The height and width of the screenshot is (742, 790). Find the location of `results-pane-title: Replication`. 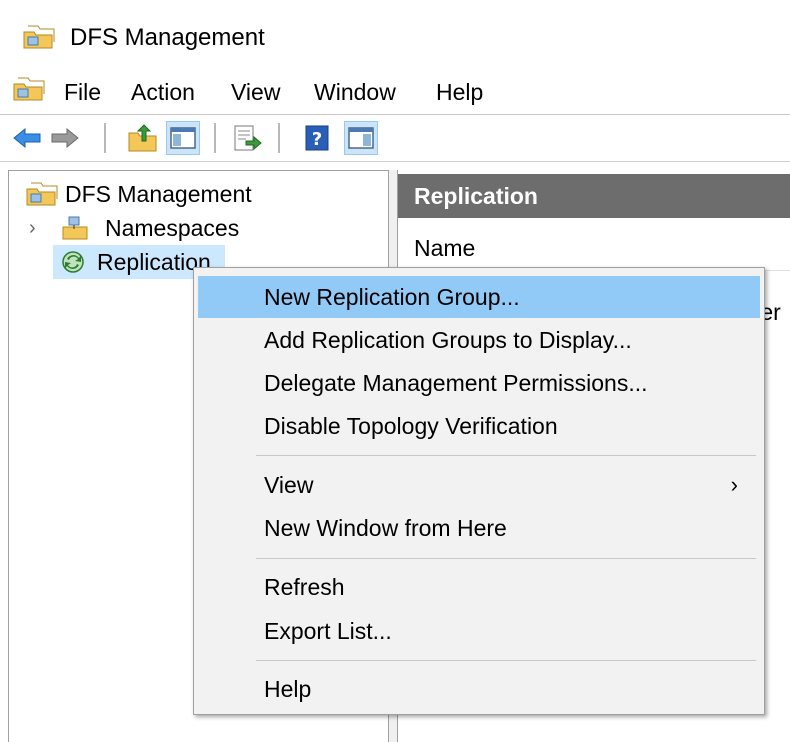

results-pane-title: Replication is located at coordinates (476, 196).